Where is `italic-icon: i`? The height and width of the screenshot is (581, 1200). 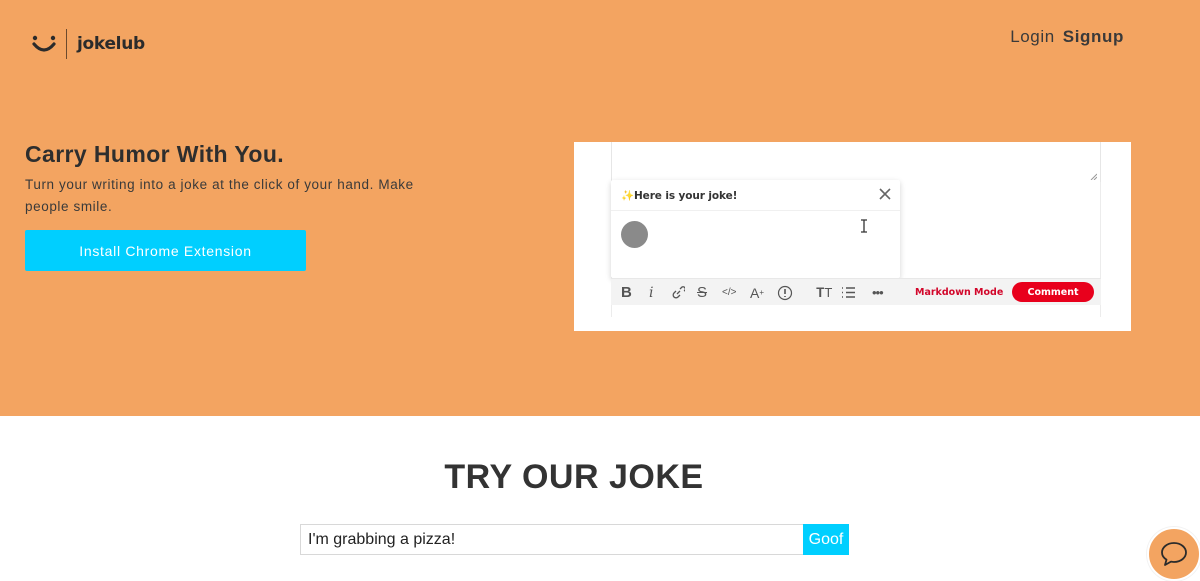 italic-icon: i is located at coordinates (651, 292).